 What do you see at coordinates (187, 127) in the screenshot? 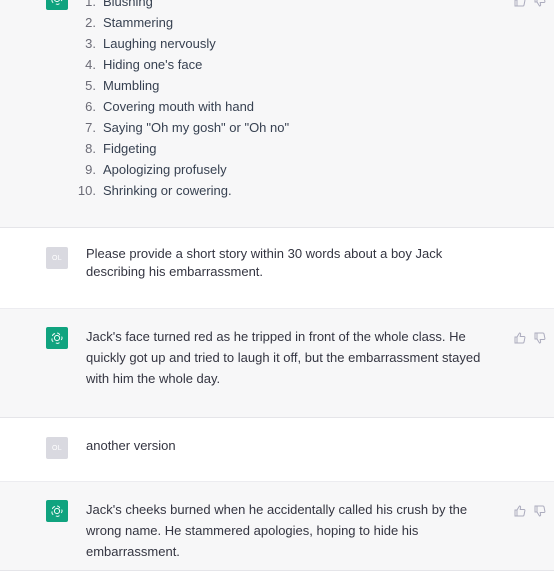
I see `list-item: 7. Saying "Oh my gosh" or "Oh no"` at bounding box center [187, 127].